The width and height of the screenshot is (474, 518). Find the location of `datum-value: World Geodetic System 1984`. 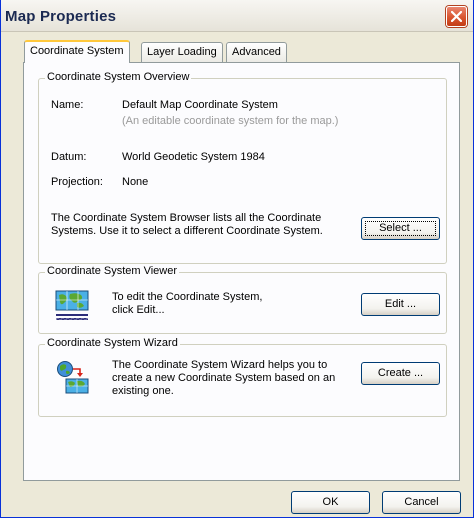

datum-value: World Geodetic System 1984 is located at coordinates (193, 157).